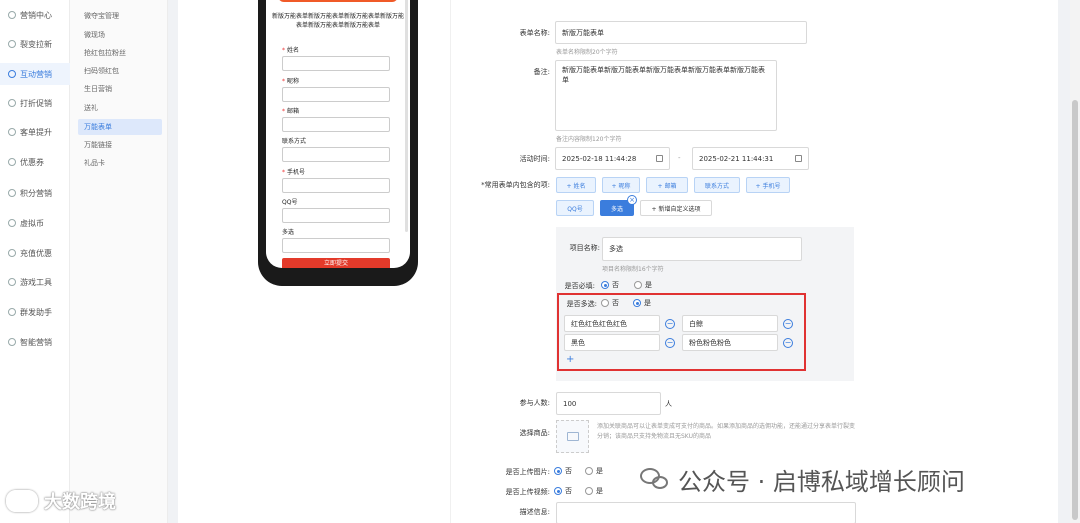 This screenshot has height=523, width=1080. What do you see at coordinates (120, 16) in the screenshot?
I see `subnav-item: 微夺宝管理` at bounding box center [120, 16].